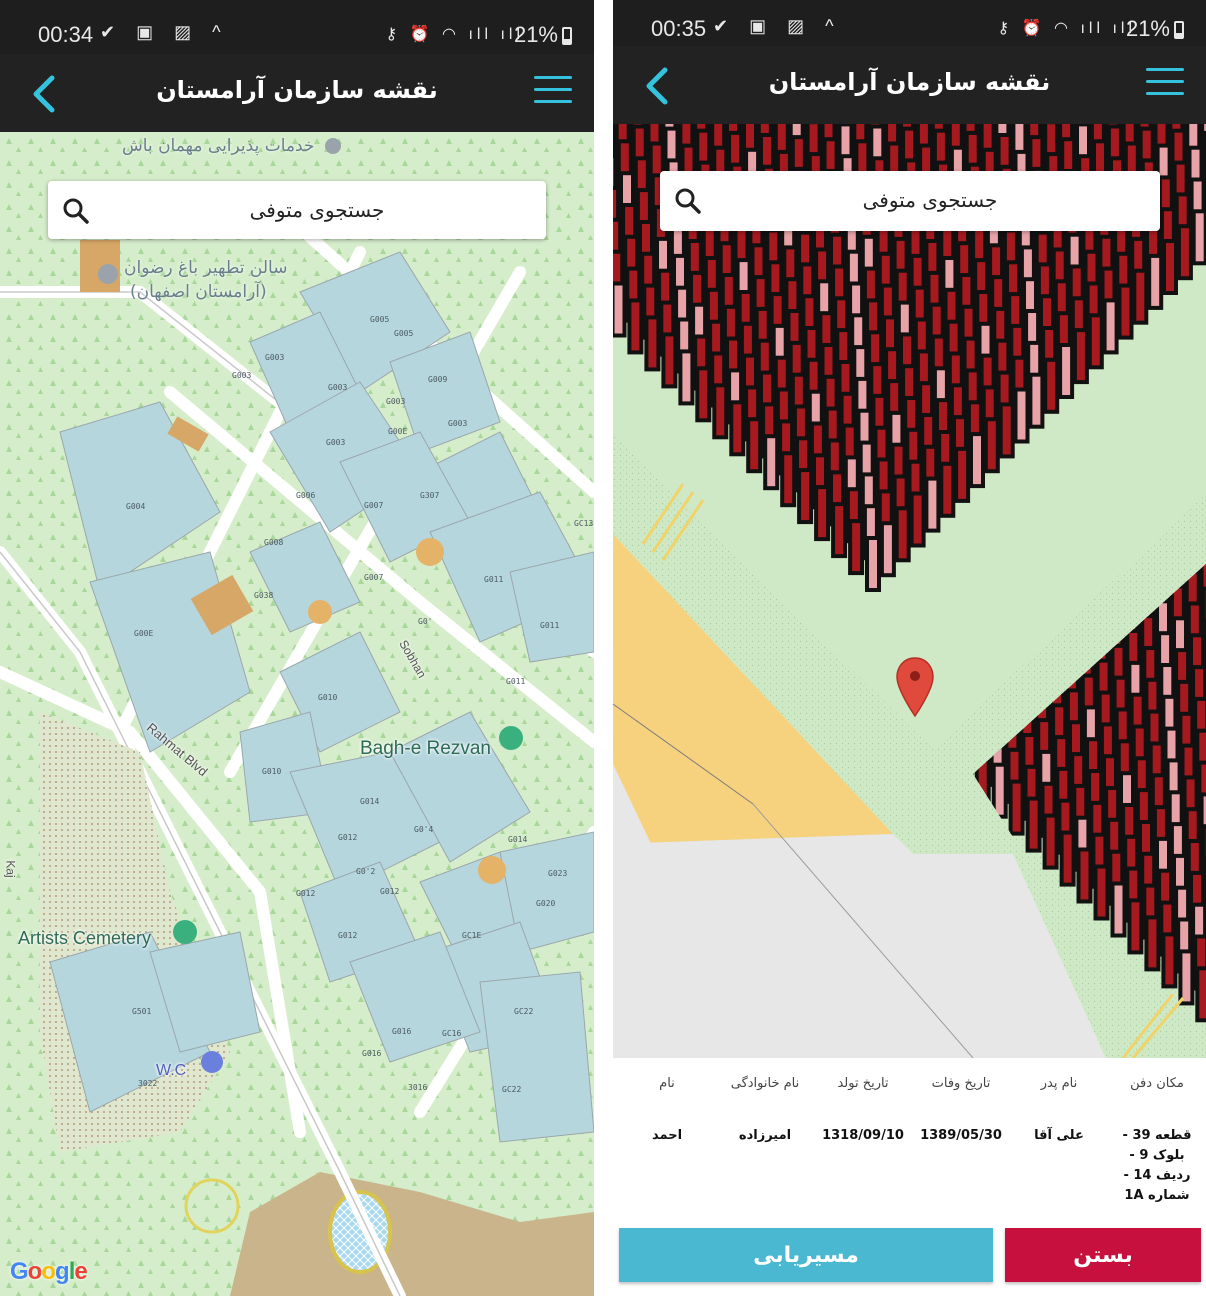 This screenshot has width=1206, height=1296. Describe the element at coordinates (909, 23) in the screenshot. I see `status-bar: 00:35 ✔ ▣ ▨ ^ ⚷ ⏰ ◠ ıll ıll 21%` at that location.